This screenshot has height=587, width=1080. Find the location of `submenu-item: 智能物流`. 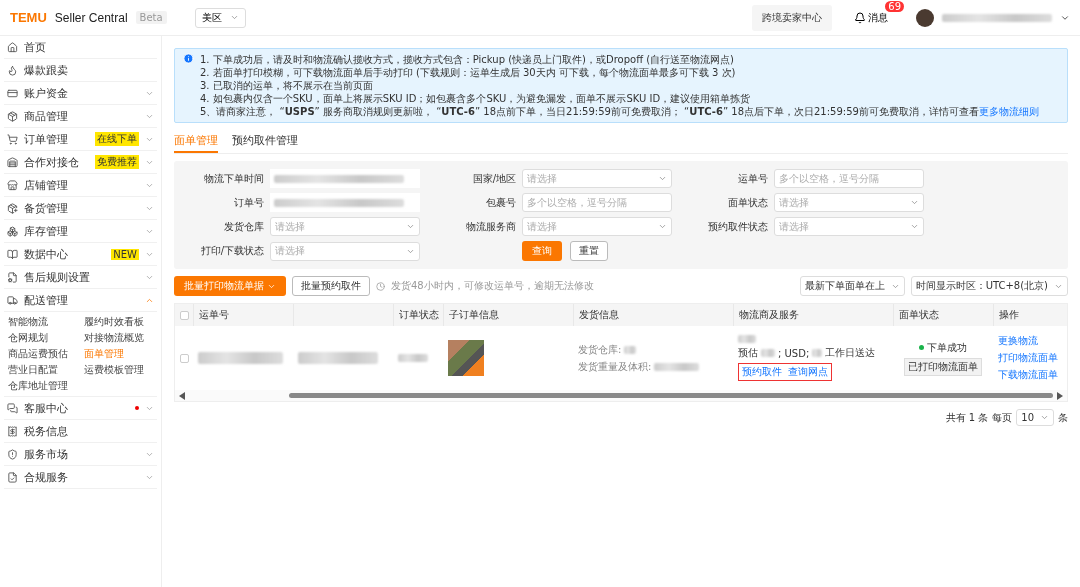

submenu-item: 智能物流 is located at coordinates (28, 322).